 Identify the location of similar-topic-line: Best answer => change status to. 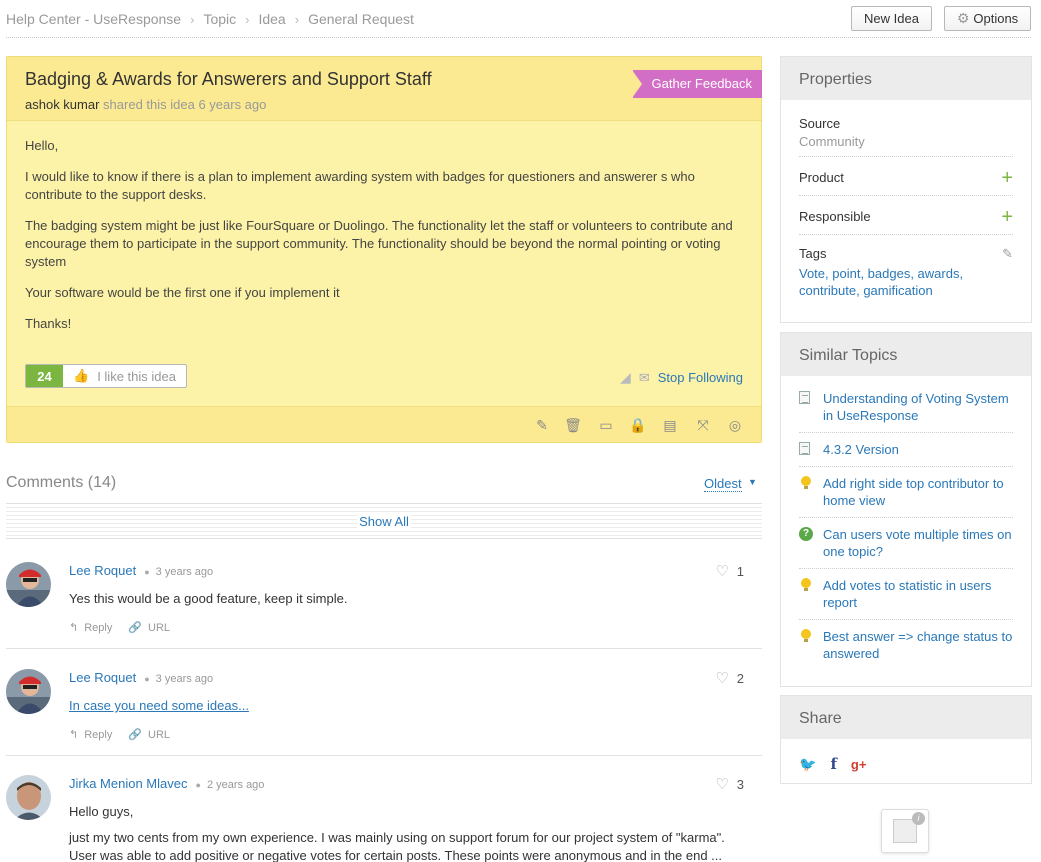
(918, 636).